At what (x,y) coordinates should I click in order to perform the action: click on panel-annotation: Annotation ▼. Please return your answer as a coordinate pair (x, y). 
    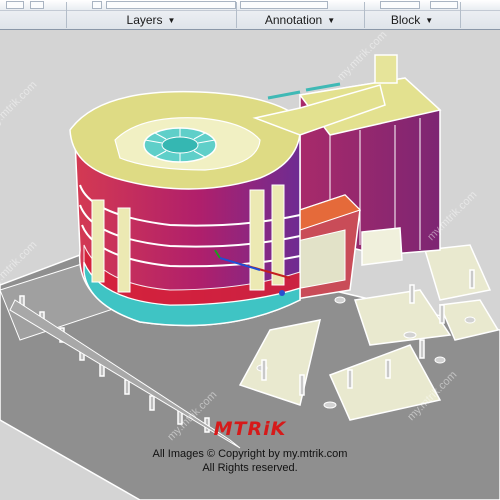
    Looking at the image, I should click on (300, 20).